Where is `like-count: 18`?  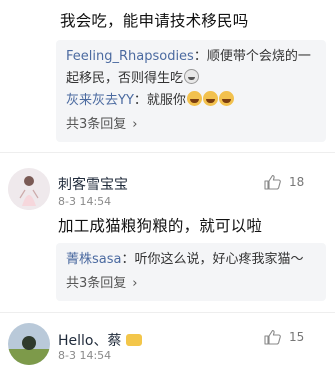 like-count: 18 is located at coordinates (297, 182).